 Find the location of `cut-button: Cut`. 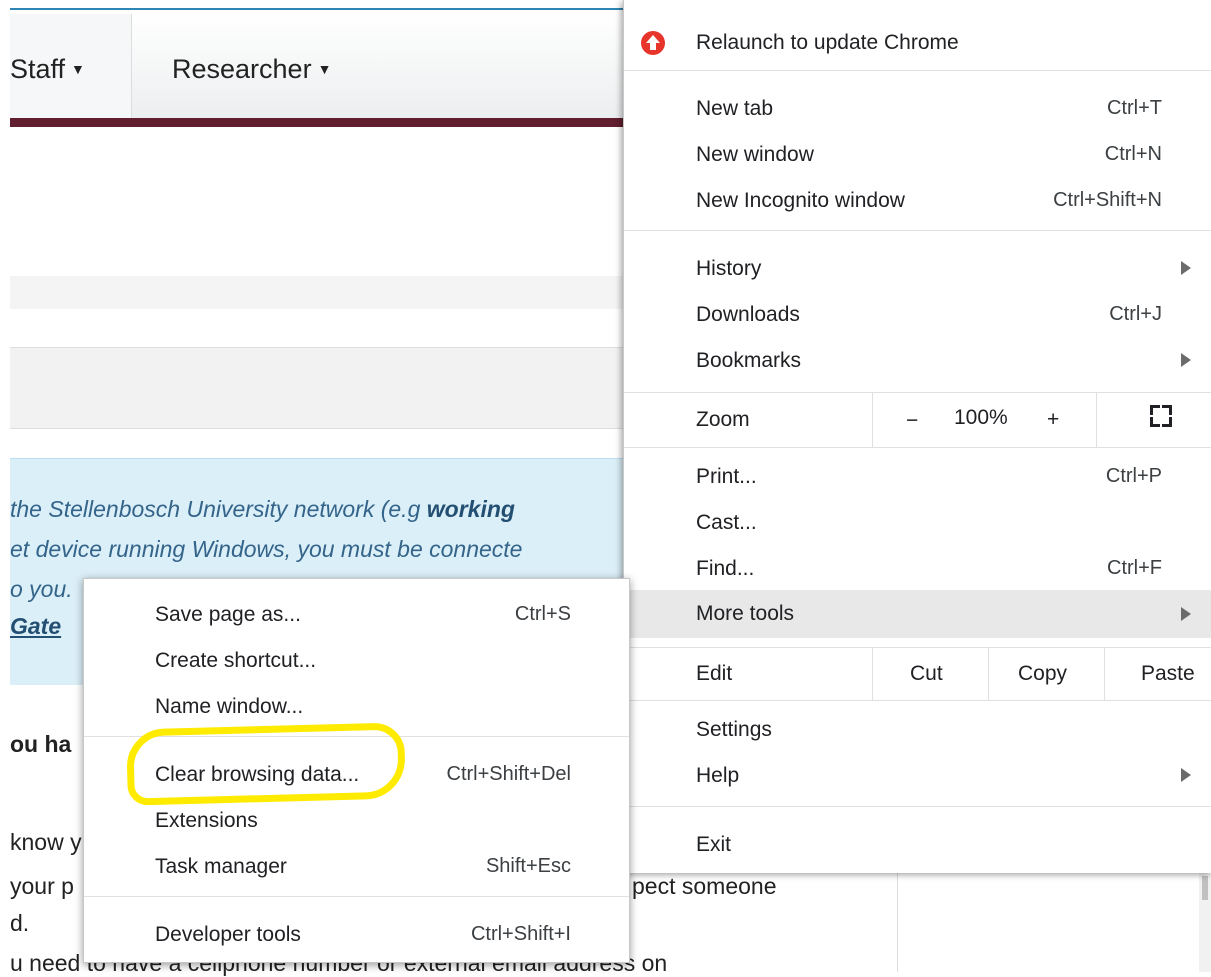

cut-button: Cut is located at coordinates (926, 674).